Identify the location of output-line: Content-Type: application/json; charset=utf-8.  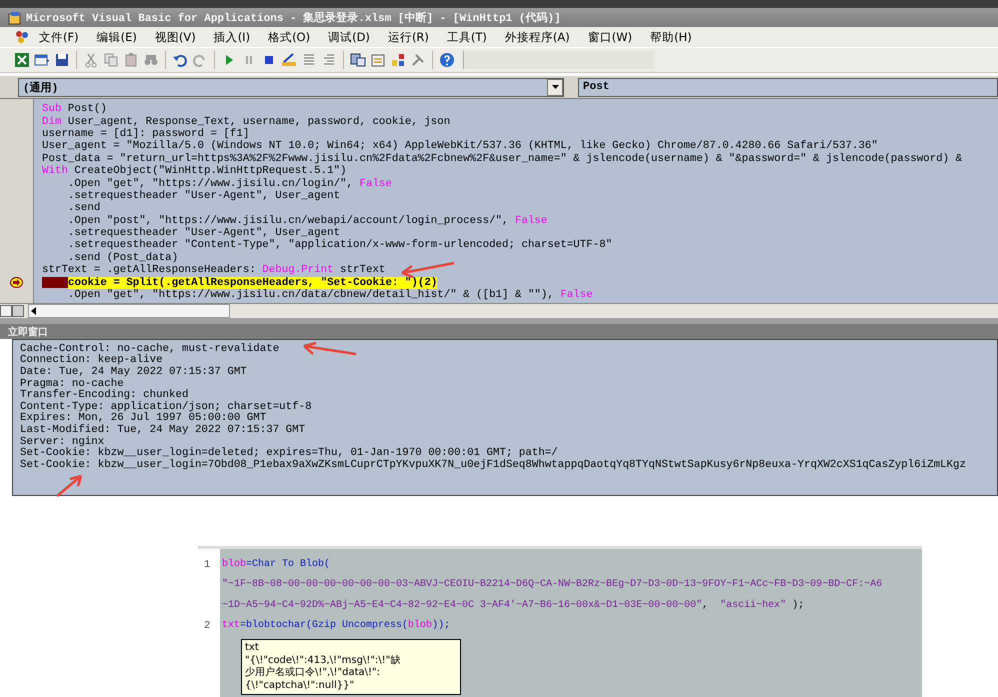
(166, 406).